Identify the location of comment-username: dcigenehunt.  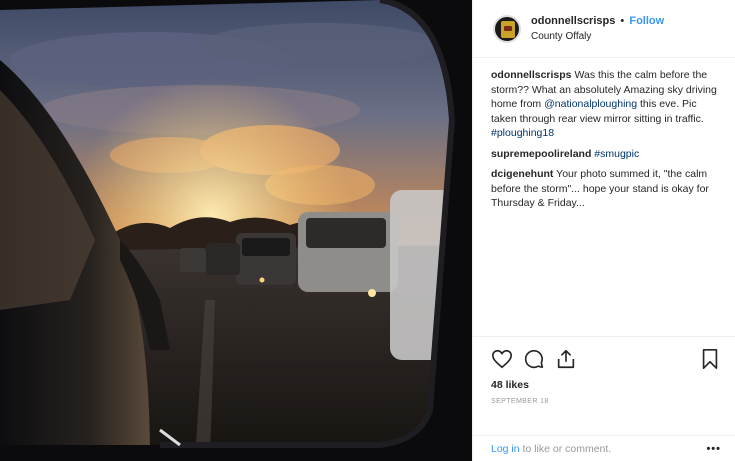
(522, 174).